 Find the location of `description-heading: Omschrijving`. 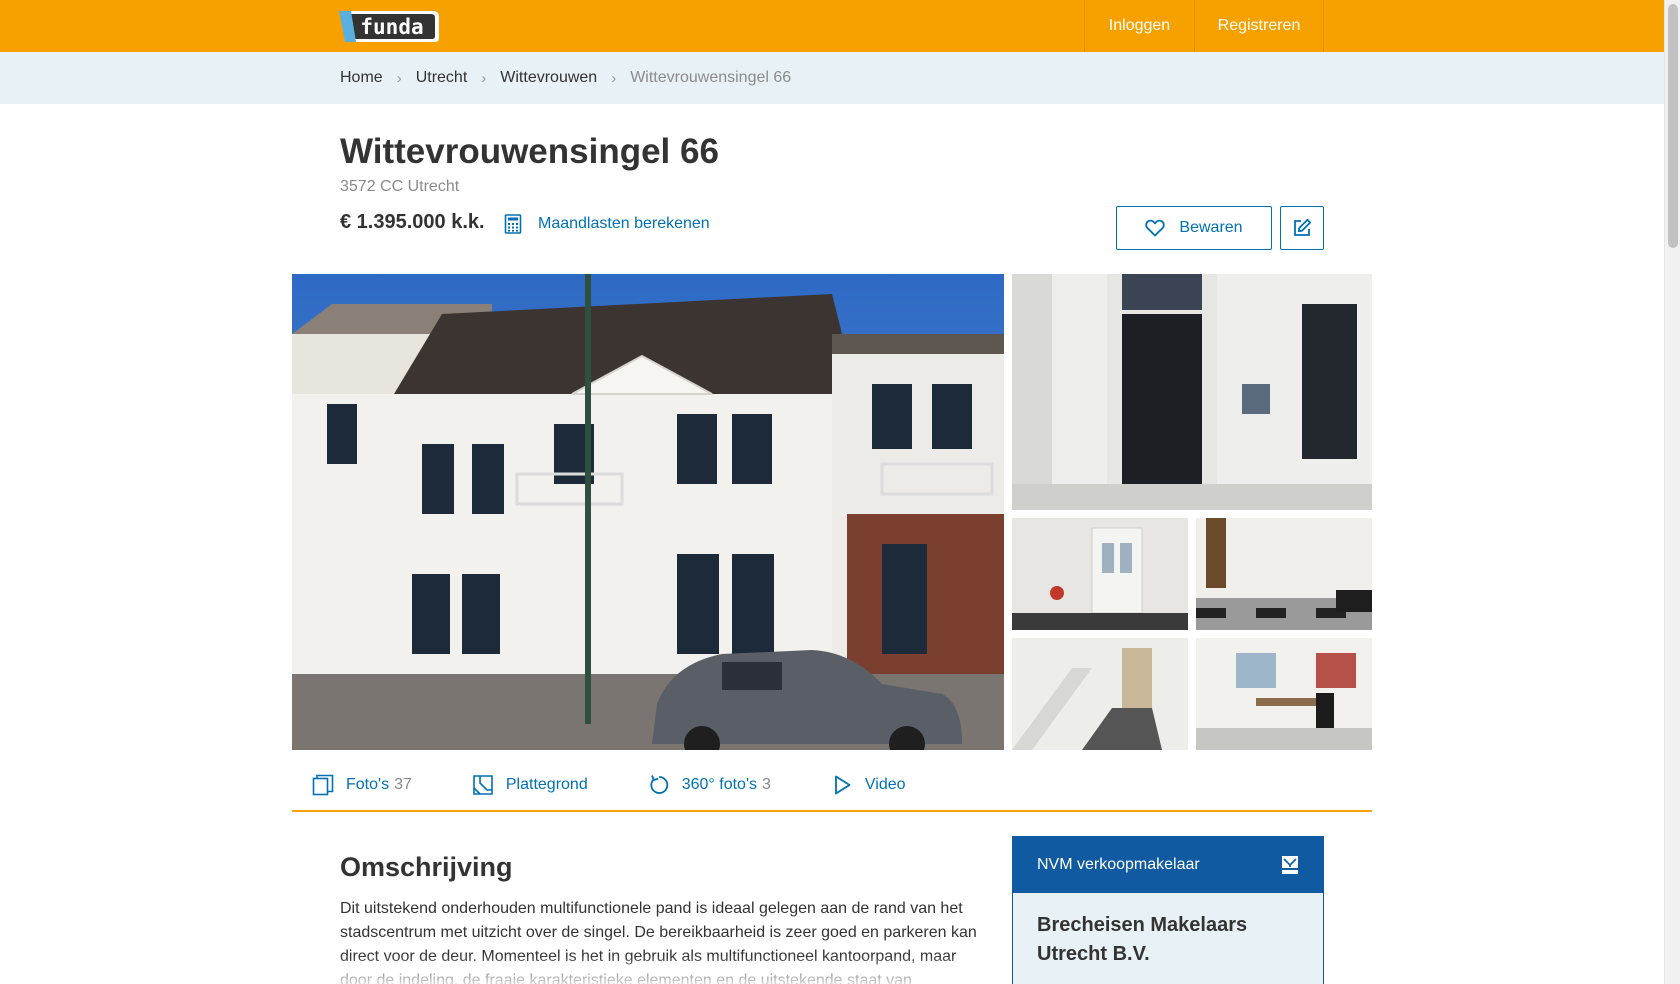

description-heading: Omschrijving is located at coordinates (426, 867).